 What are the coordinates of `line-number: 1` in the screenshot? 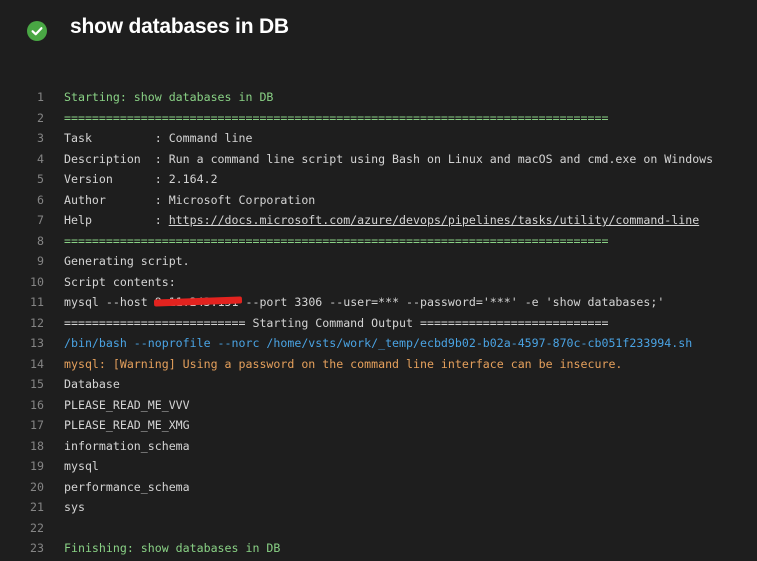 It's located at (40, 97).